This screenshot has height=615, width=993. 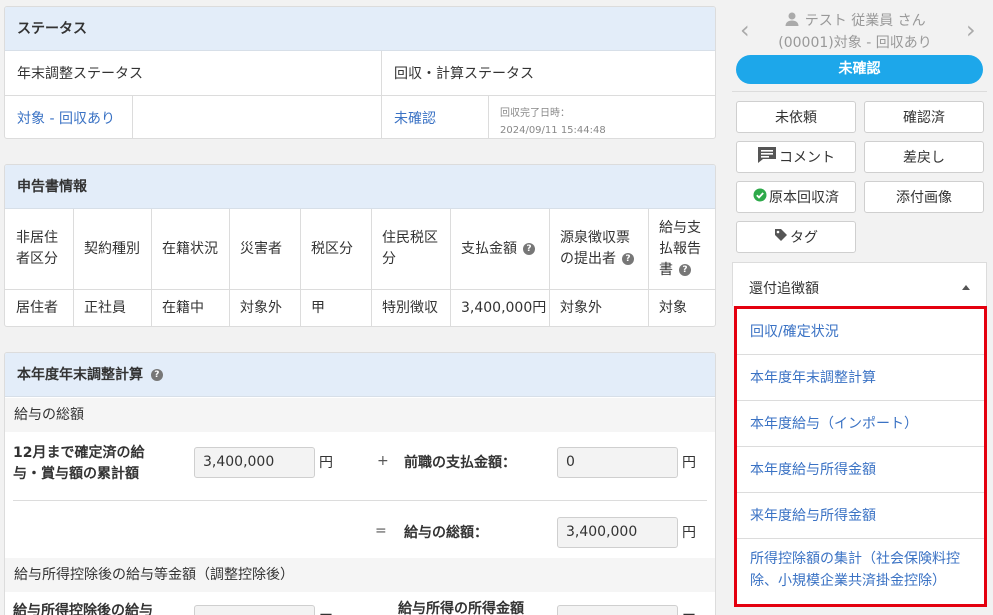 What do you see at coordinates (848, 581) in the screenshot?
I see `menu-item-deduction-line2: 除、小規模企業共済掛金控除）` at bounding box center [848, 581].